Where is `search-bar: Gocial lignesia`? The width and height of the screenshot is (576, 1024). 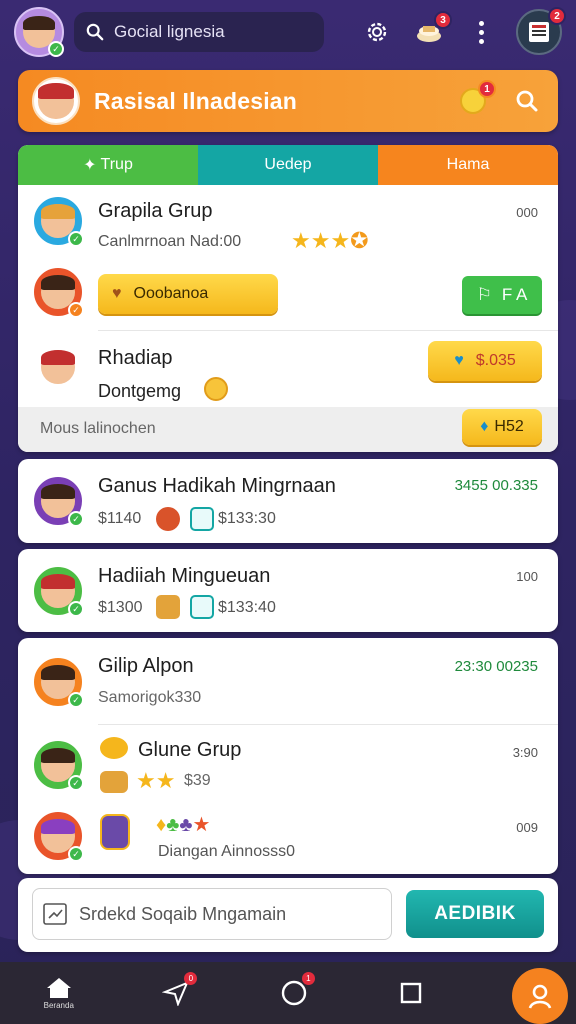 search-bar: Gocial lignesia is located at coordinates (199, 32).